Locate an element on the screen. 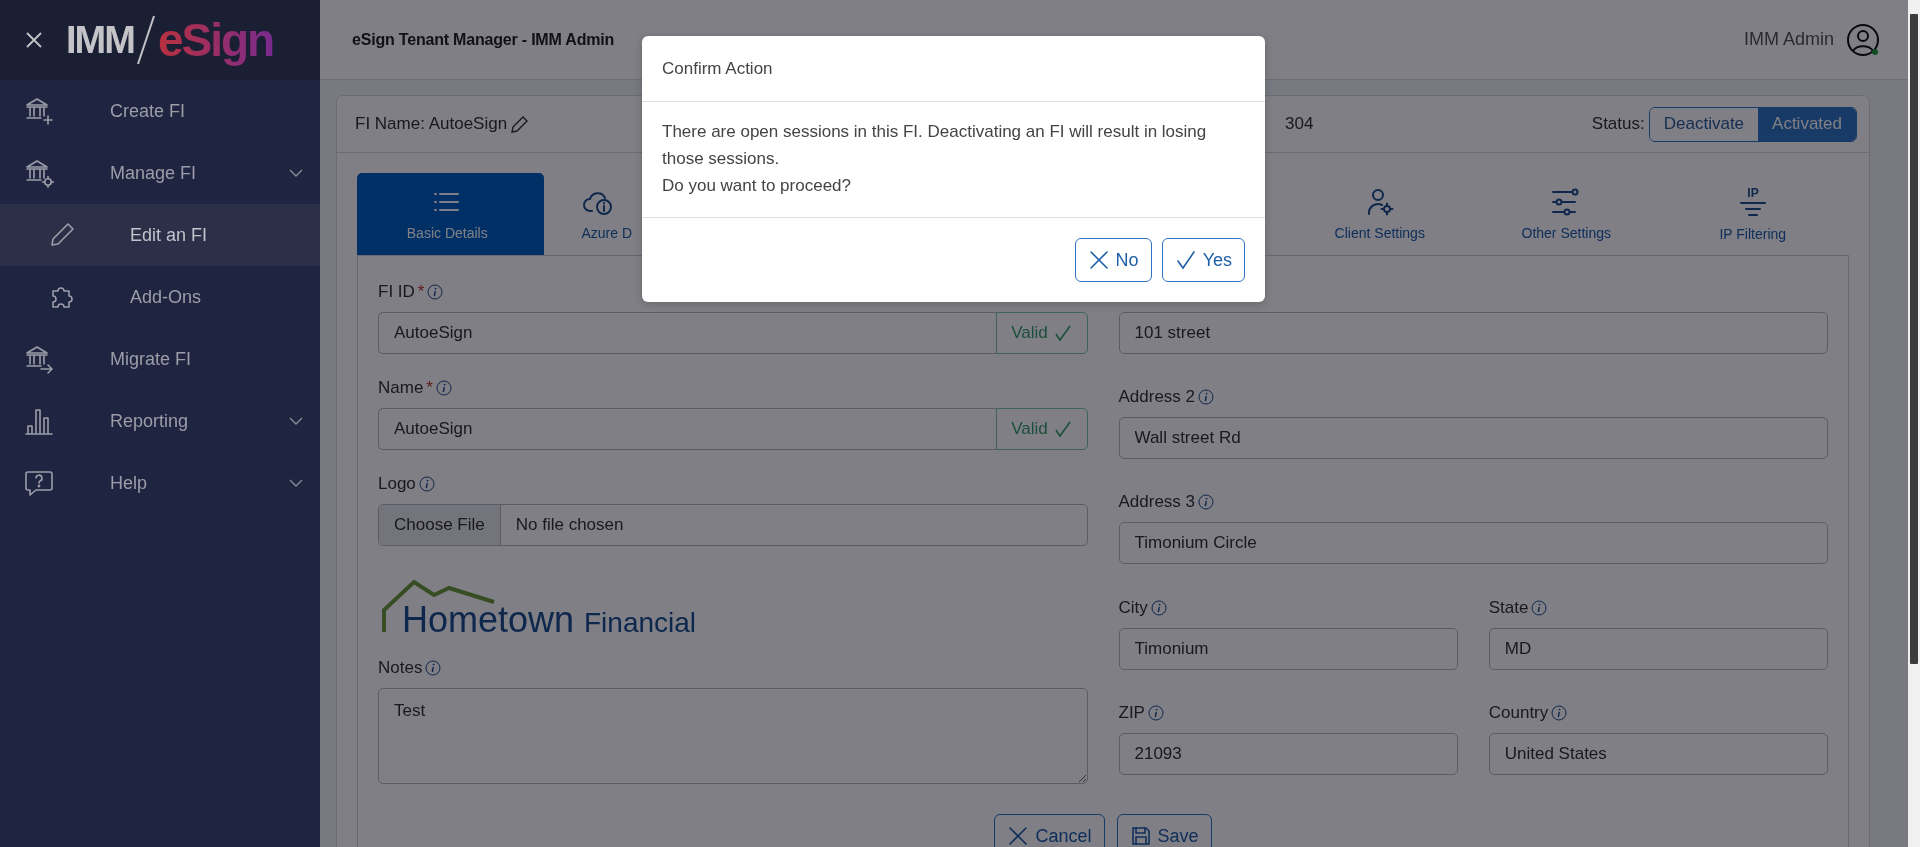 This screenshot has width=1920, height=847. text-field: Wall street Rd is located at coordinates (1473, 438).